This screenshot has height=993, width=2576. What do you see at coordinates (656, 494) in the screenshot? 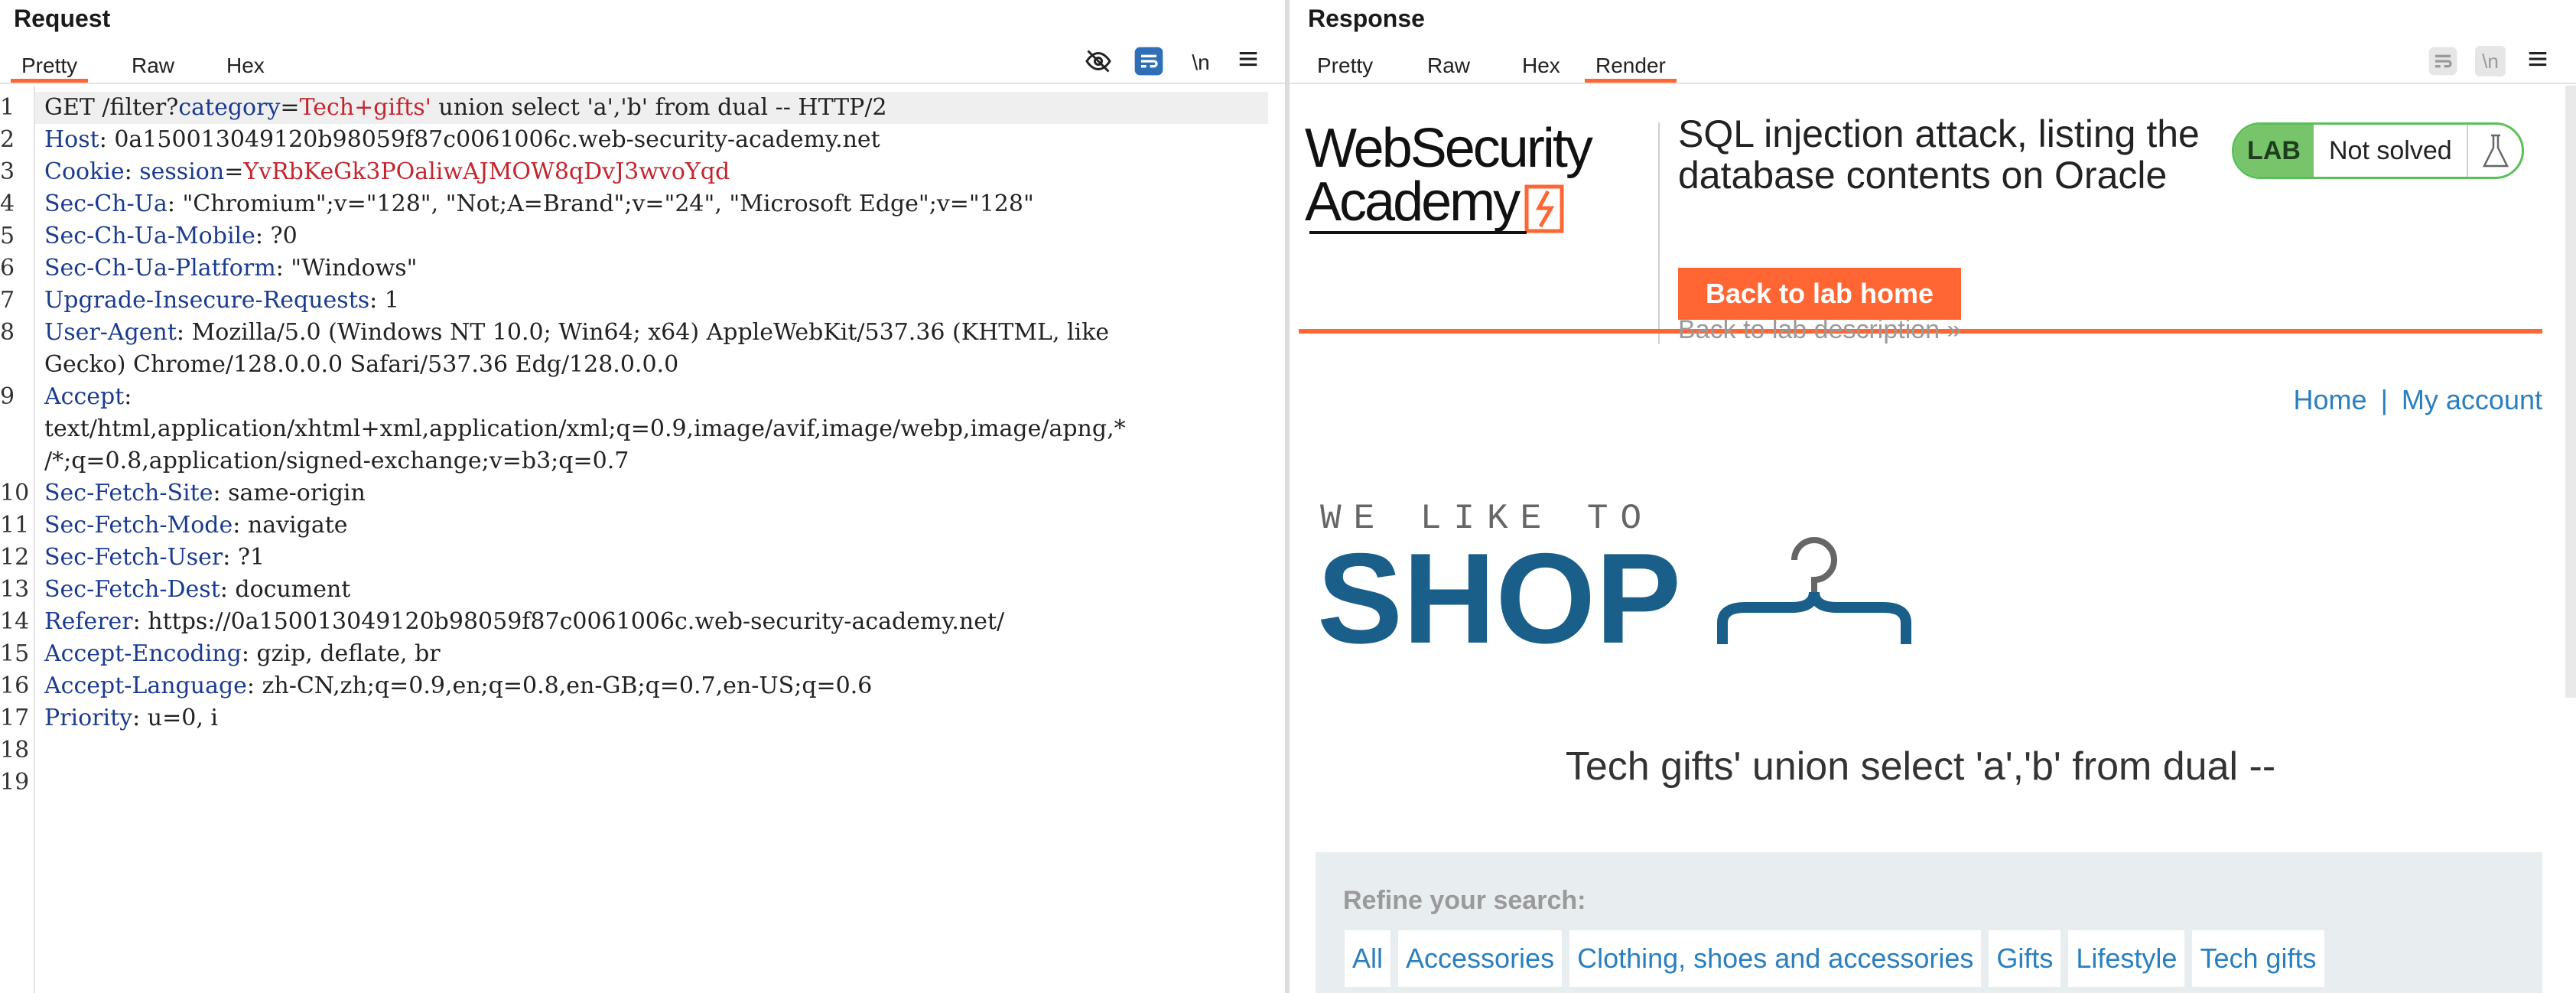
I see `header-sec-fetch-site: Sec-Fetch-Site: same-origin` at bounding box center [656, 494].